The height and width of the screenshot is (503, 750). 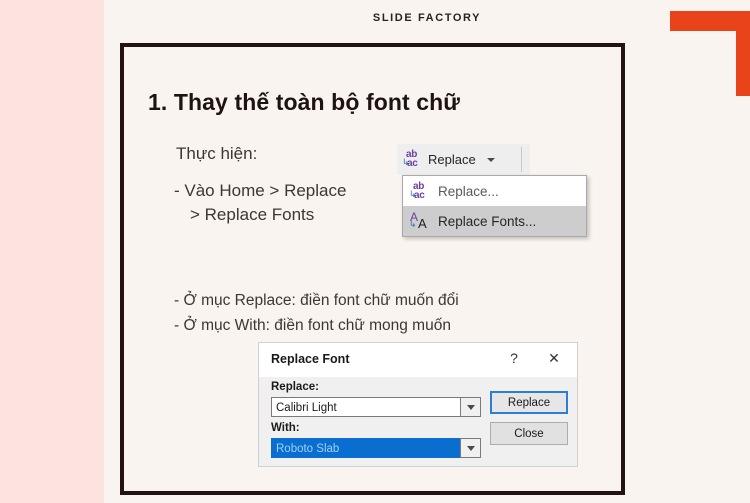 What do you see at coordinates (710, 53) in the screenshot?
I see `orange-corner-decoration` at bounding box center [710, 53].